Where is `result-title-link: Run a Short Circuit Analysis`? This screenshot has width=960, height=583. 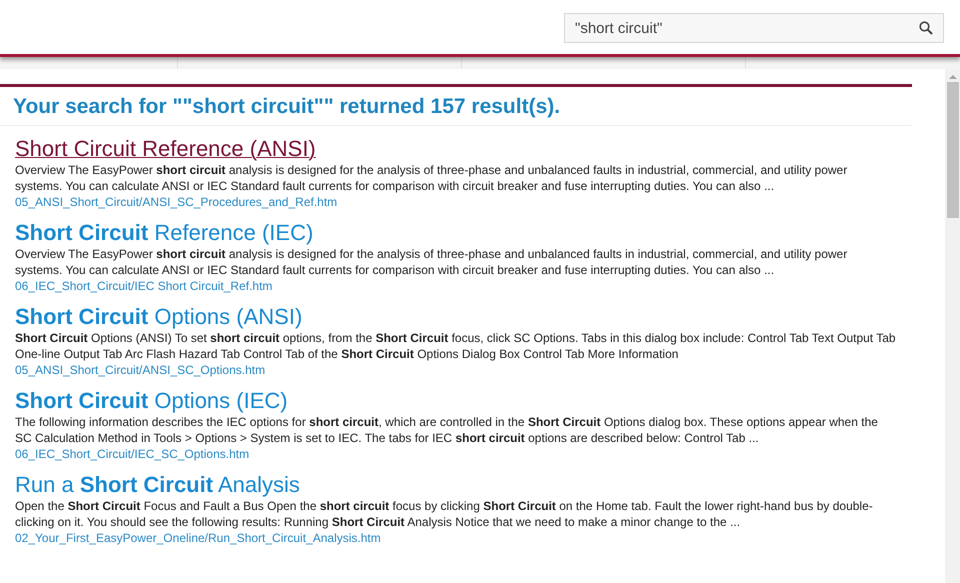 result-title-link: Run a Short Circuit Analysis is located at coordinates (157, 485).